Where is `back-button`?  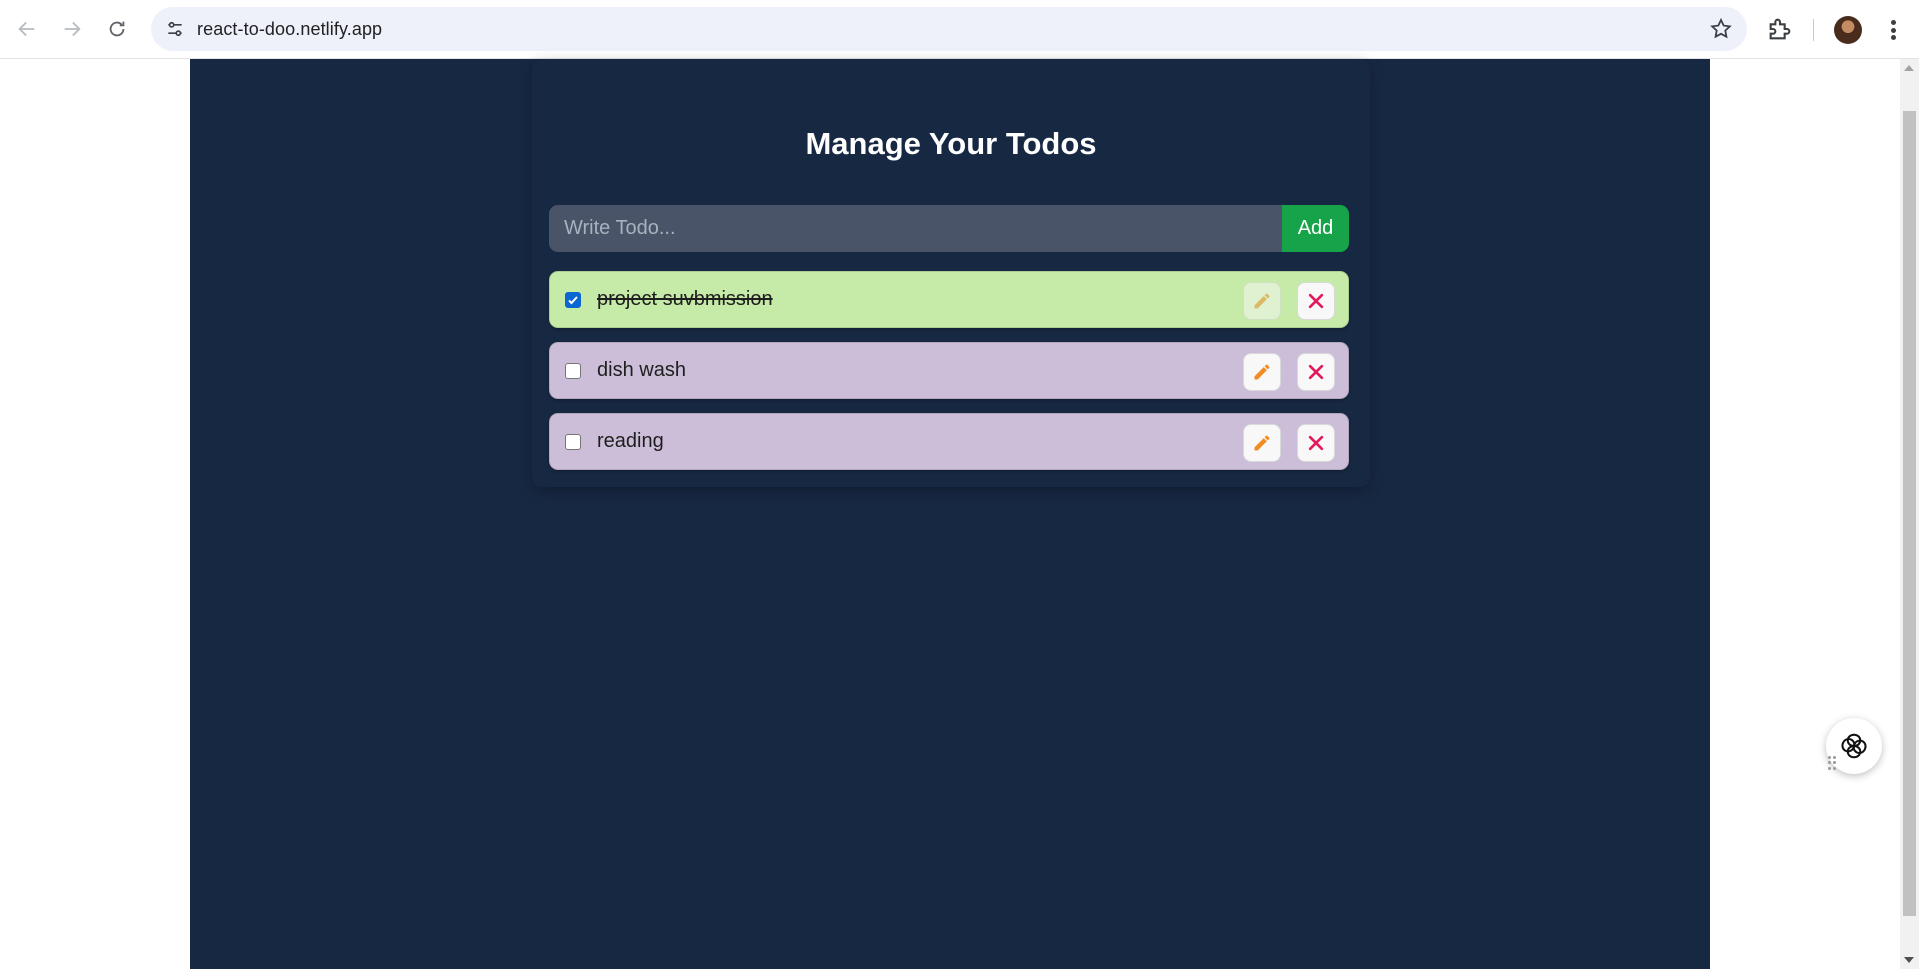 back-button is located at coordinates (27, 29).